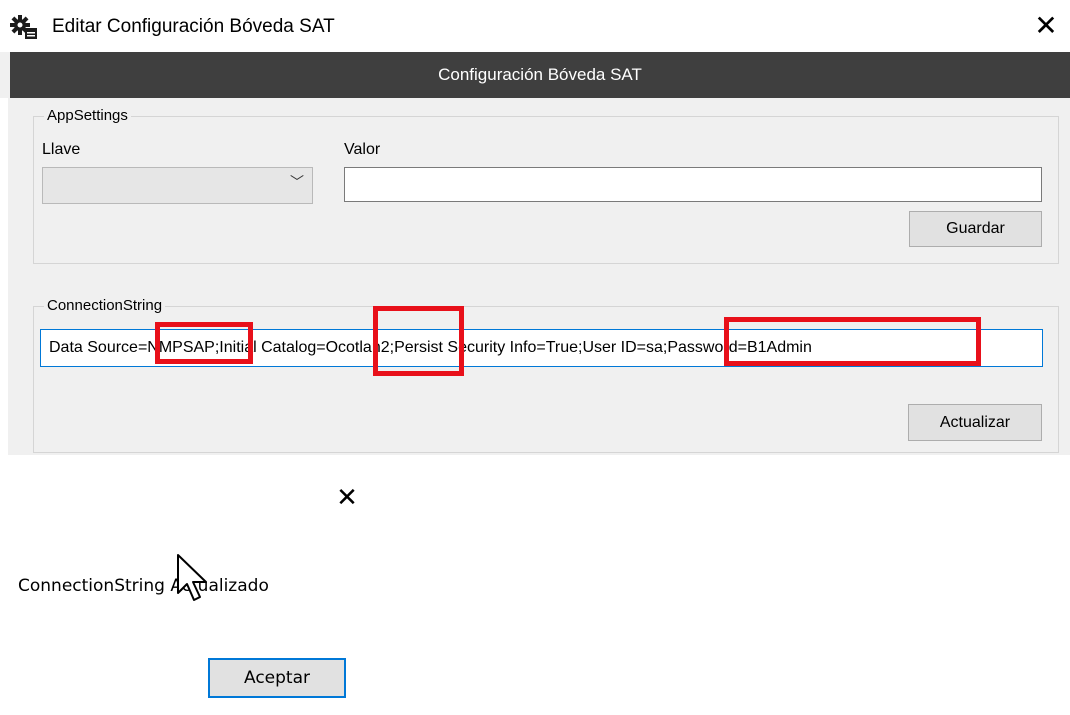 This screenshot has width=1070, height=715. I want to click on accept-button: Aceptar, so click(277, 678).